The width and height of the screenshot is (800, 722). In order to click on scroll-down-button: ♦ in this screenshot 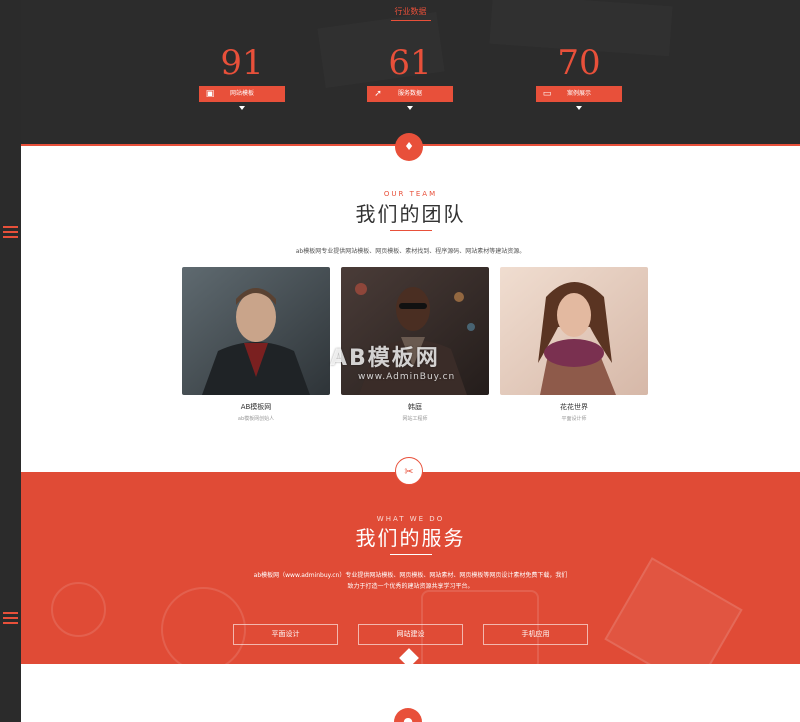, I will do `click(409, 147)`.